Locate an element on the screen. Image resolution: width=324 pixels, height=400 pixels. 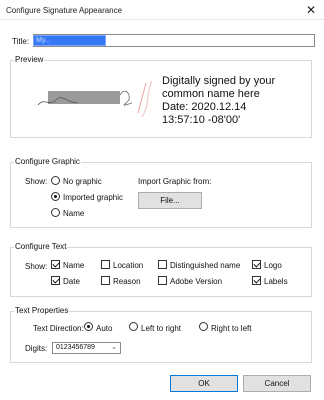
checkbox-logo-label: Logo is located at coordinates (273, 265).